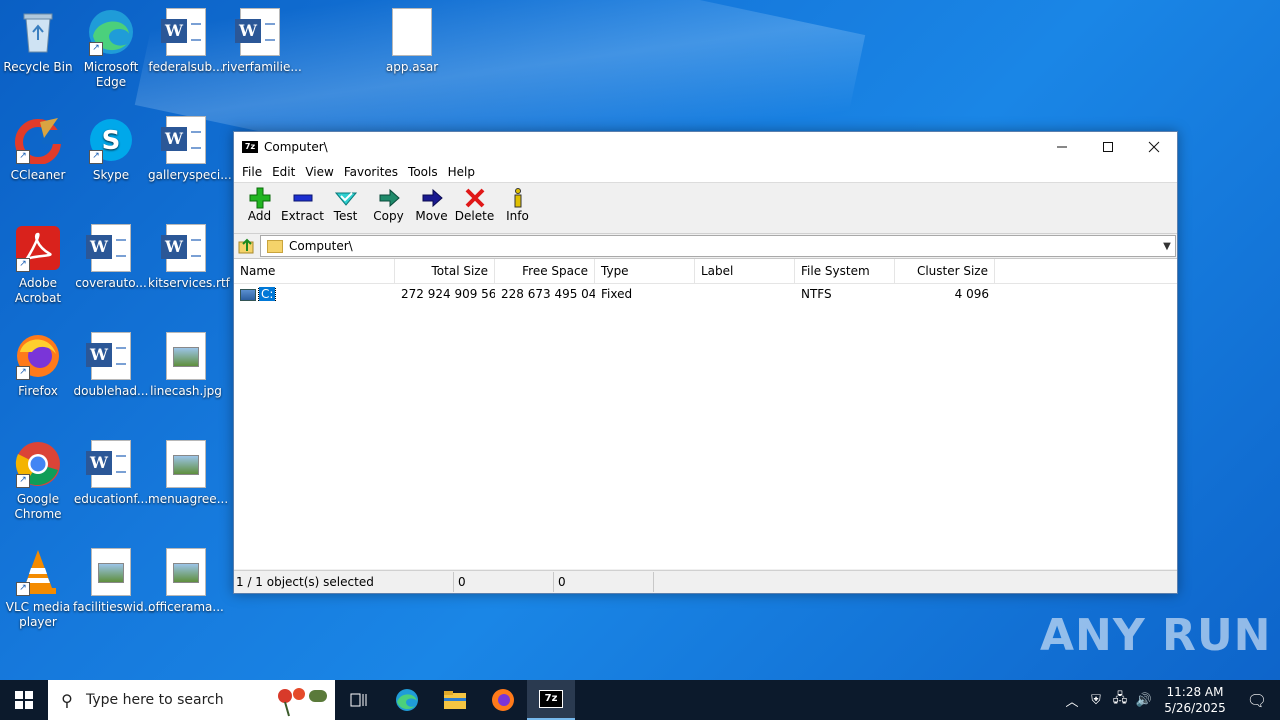 The height and width of the screenshot is (720, 1280). Describe the element at coordinates (745, 271) in the screenshot. I see `column-header-label: Label` at that location.